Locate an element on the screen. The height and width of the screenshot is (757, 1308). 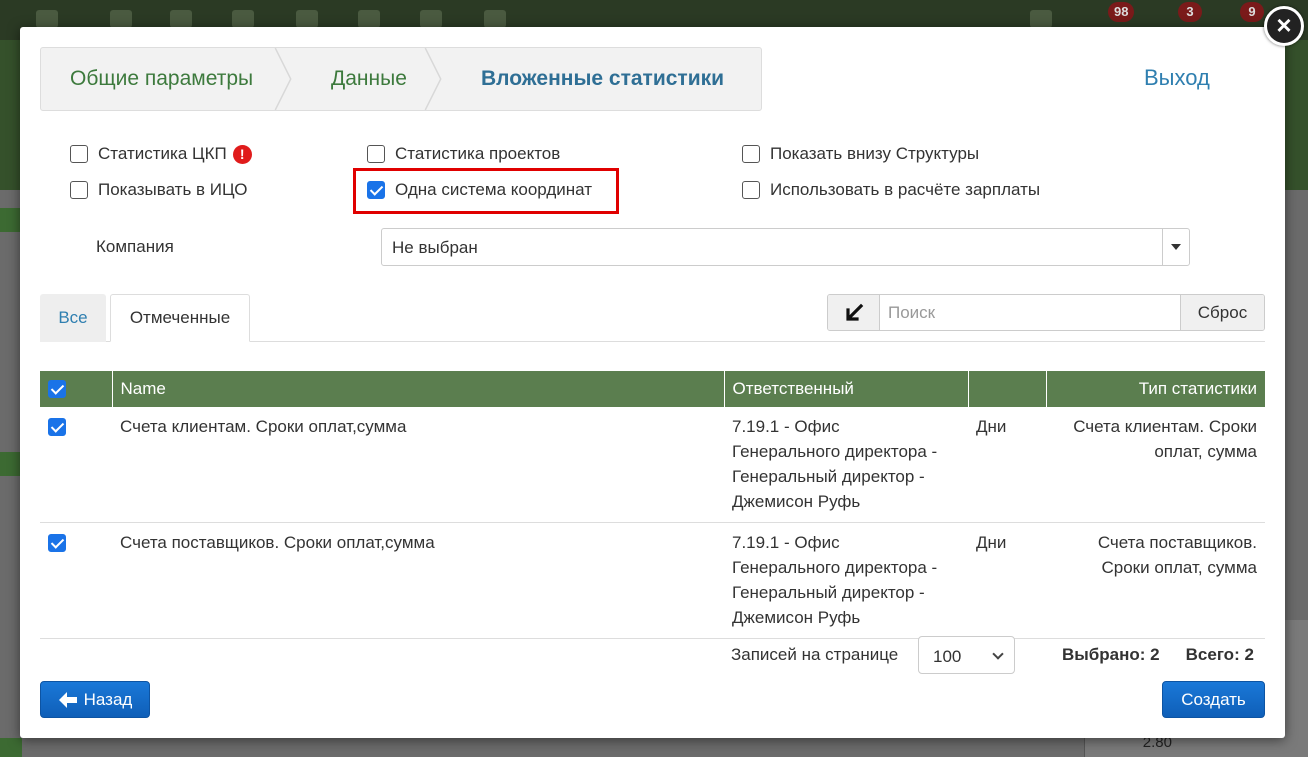
search-input is located at coordinates (1030, 312).